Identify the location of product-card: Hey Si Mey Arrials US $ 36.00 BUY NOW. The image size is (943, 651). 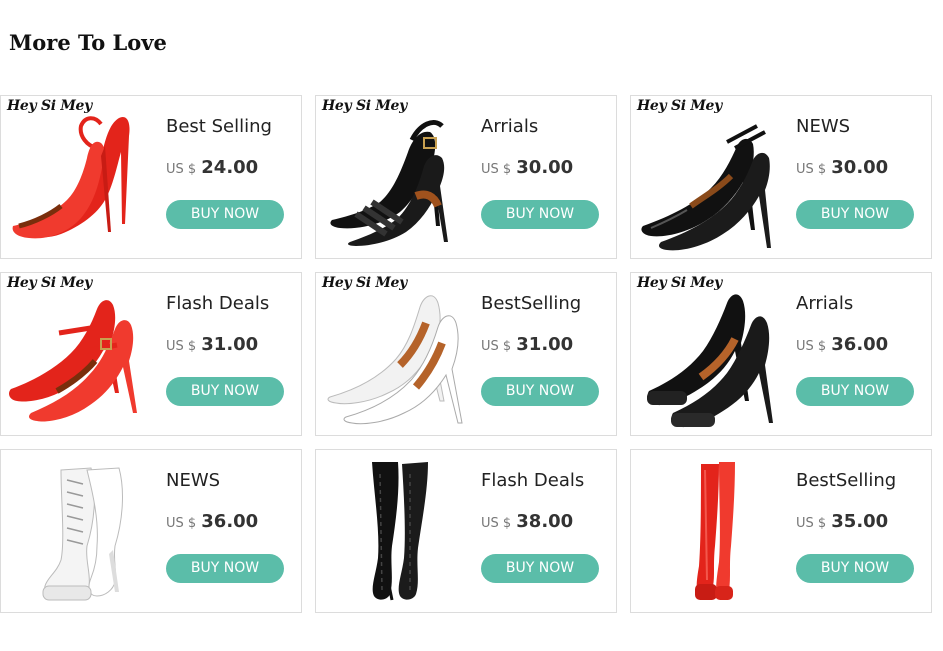
(781, 354).